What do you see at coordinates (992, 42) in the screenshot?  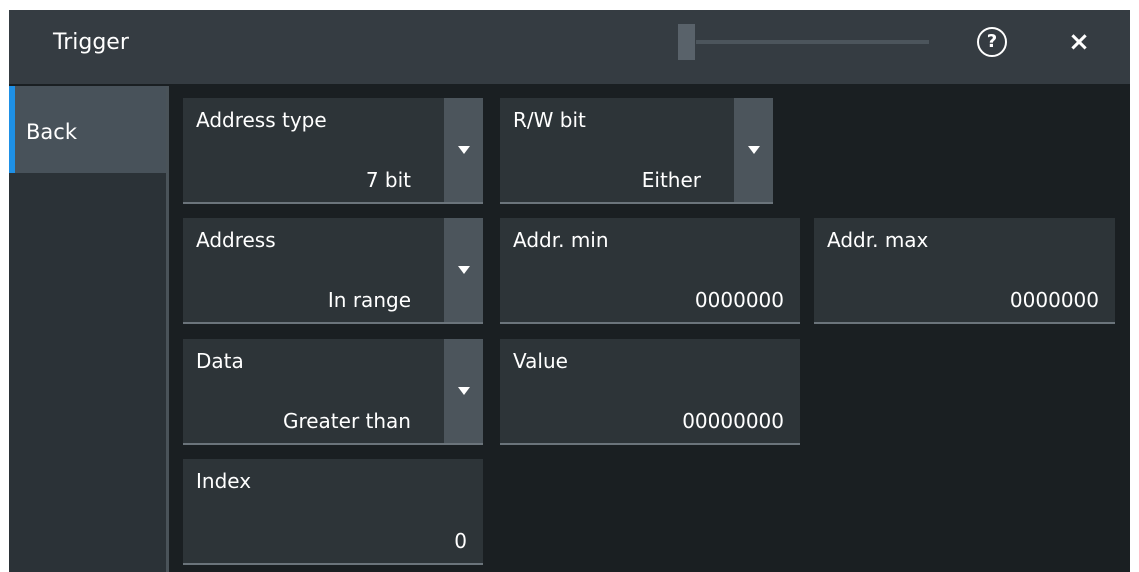 I see `help-icon: ?` at bounding box center [992, 42].